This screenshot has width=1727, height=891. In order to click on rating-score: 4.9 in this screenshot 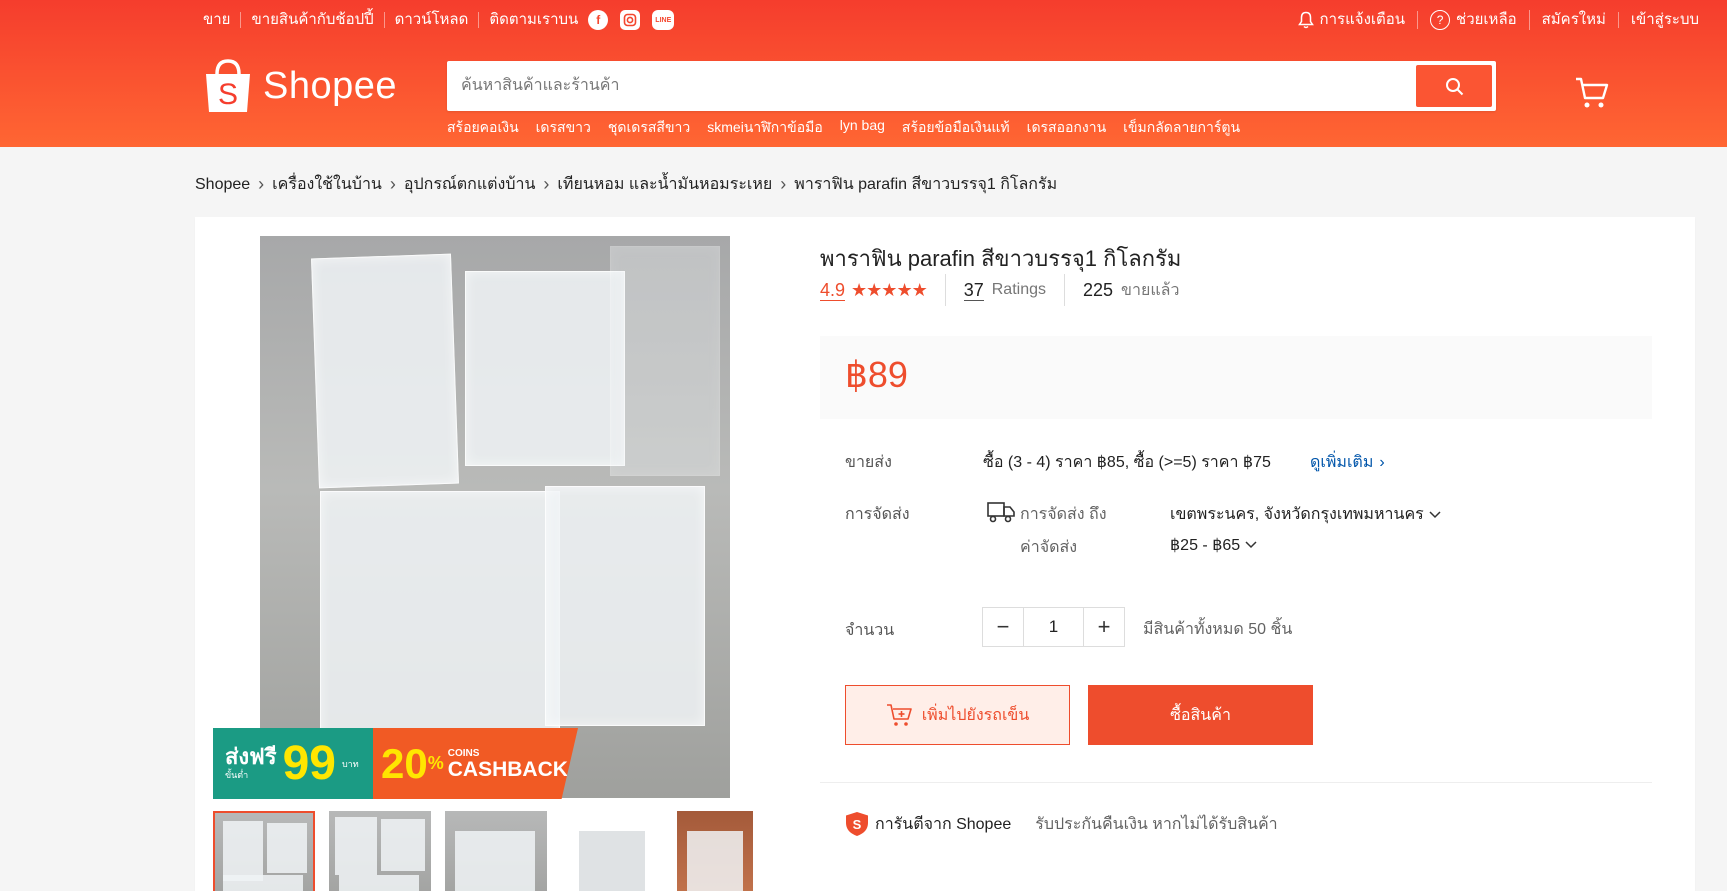, I will do `click(833, 290)`.